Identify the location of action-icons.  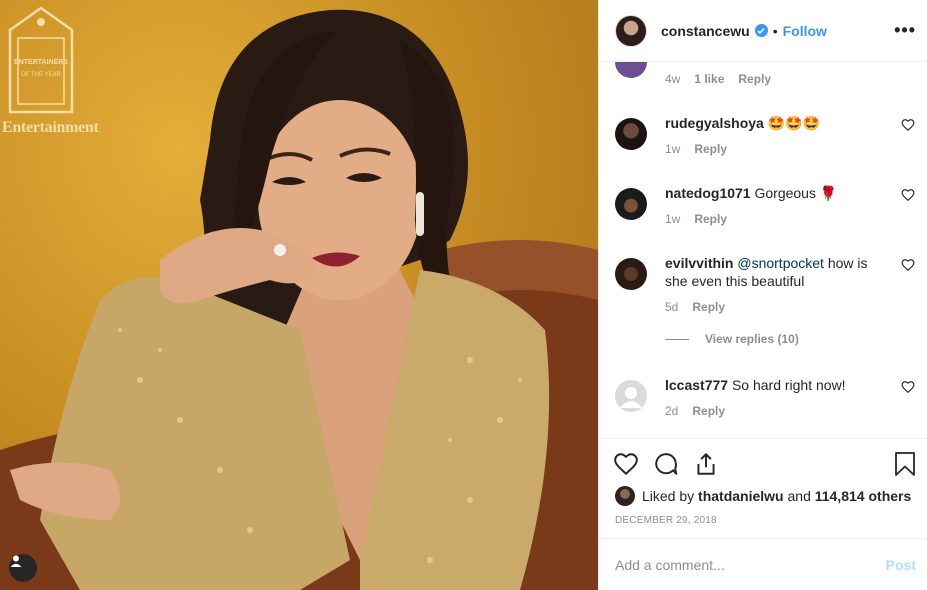
(764, 464).